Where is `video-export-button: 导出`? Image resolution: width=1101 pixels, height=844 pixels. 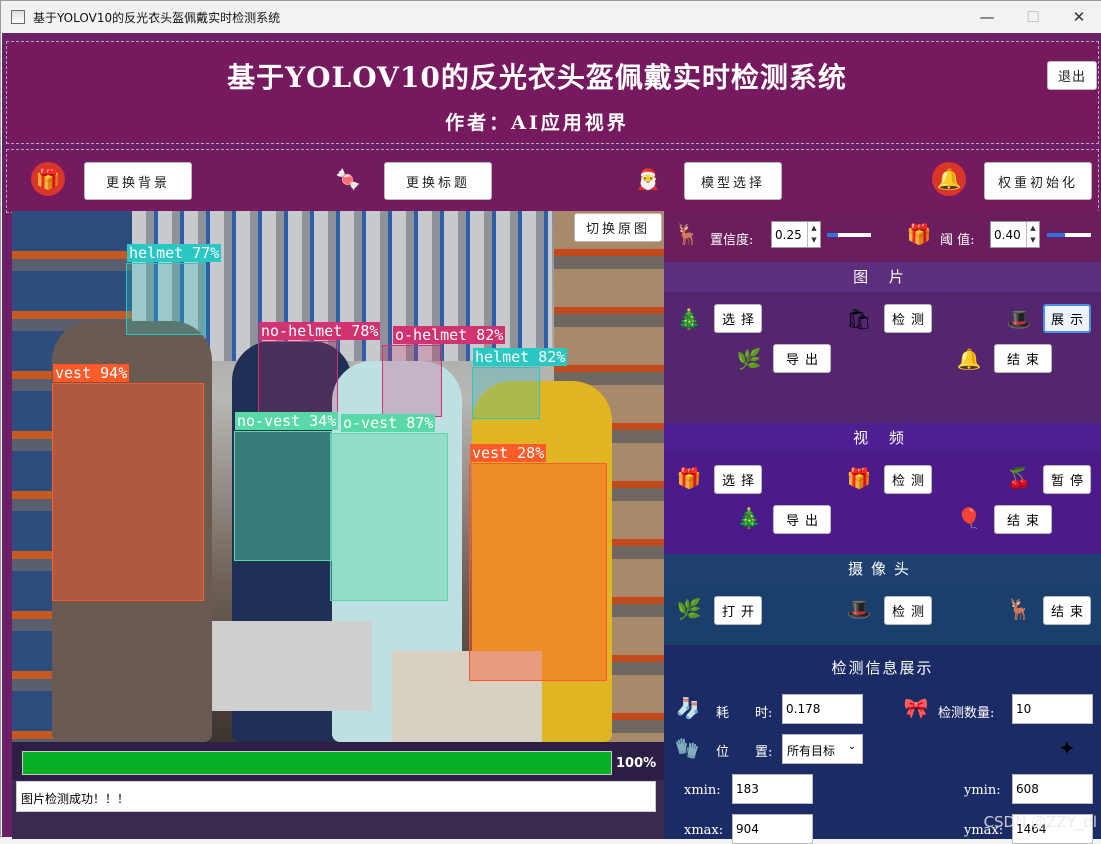
video-export-button: 导出 is located at coordinates (802, 519).